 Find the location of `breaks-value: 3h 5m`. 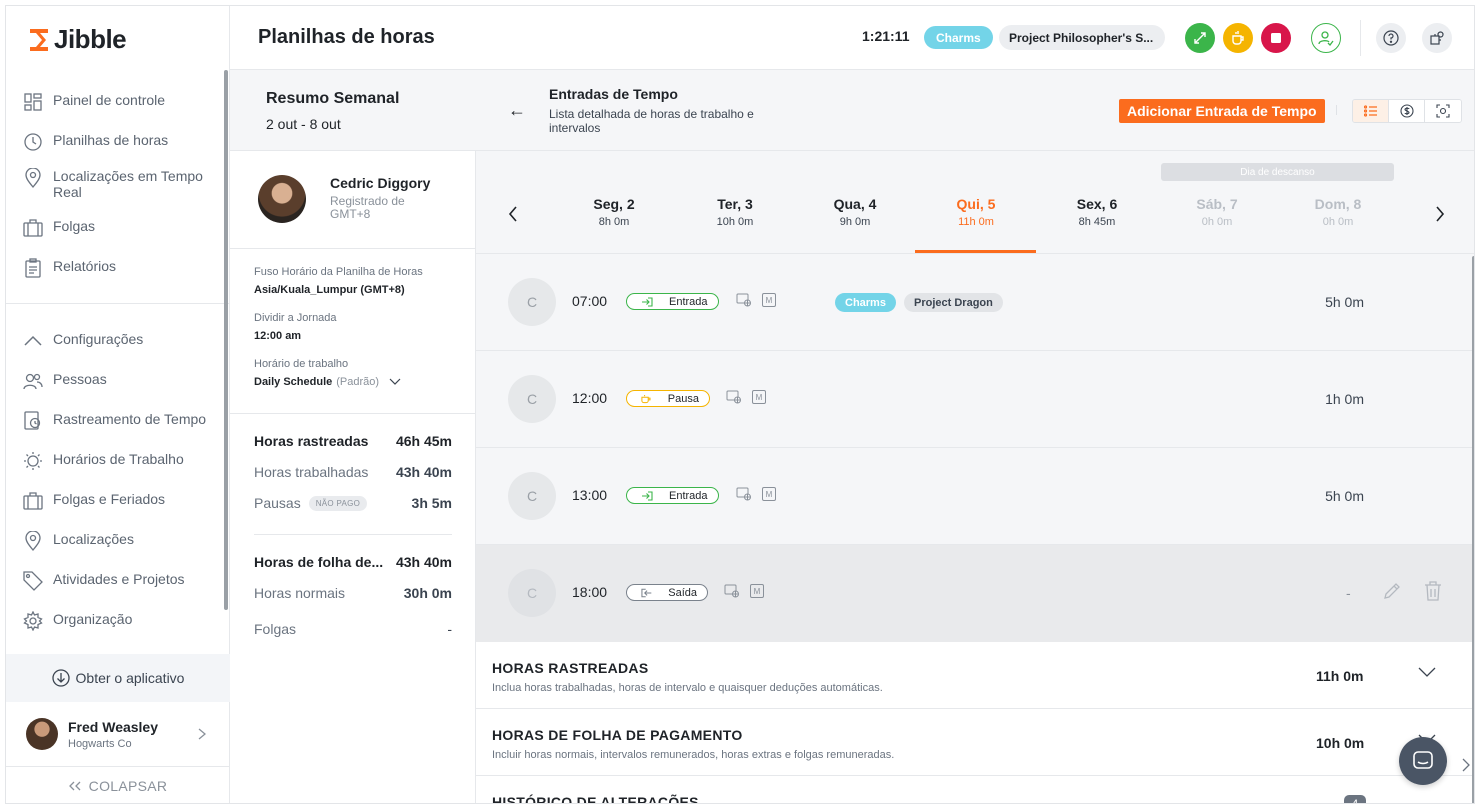

breaks-value: 3h 5m is located at coordinates (431, 503).